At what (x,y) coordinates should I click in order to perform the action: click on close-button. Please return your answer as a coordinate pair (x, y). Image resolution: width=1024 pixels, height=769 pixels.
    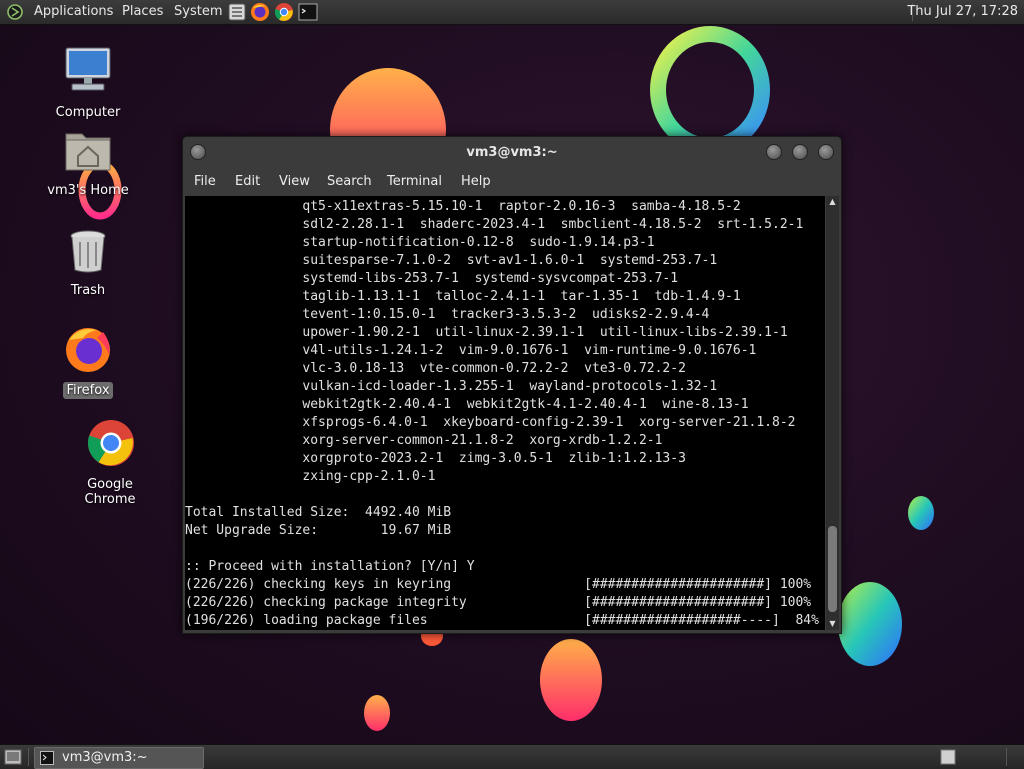
    Looking at the image, I should click on (826, 152).